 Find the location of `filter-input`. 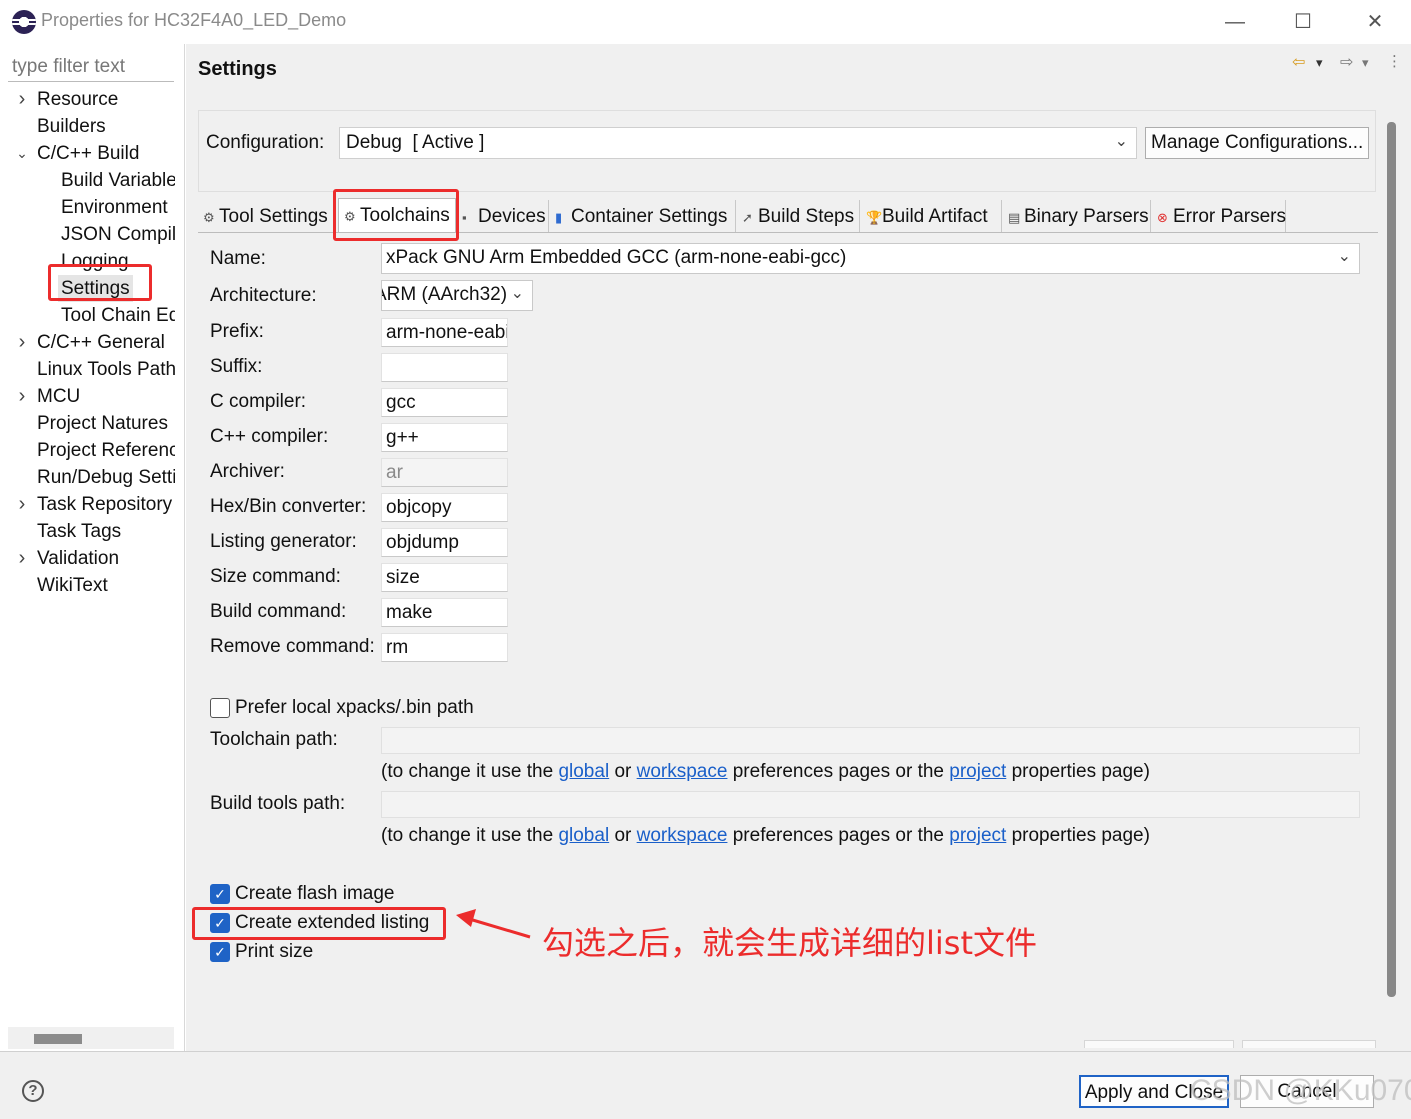

filter-input is located at coordinates (91, 67).